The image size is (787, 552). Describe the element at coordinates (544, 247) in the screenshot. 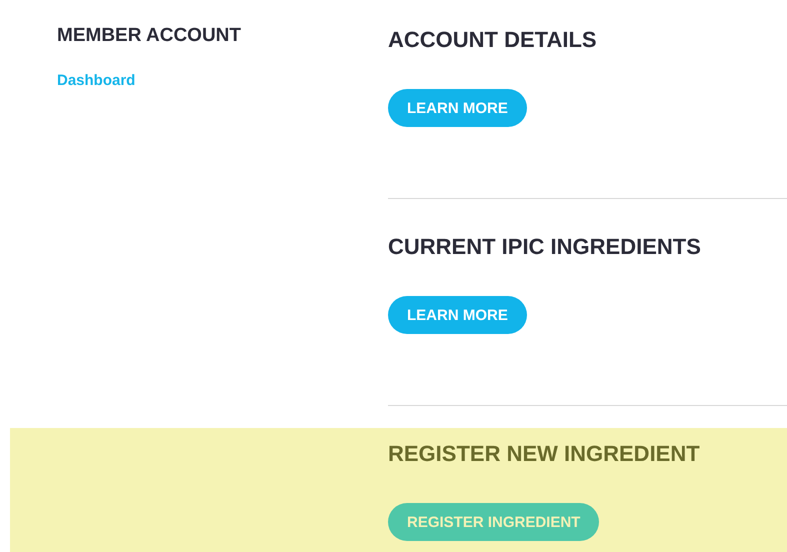

I see `section-heading: CURRENT IPIC INGREDIENTS` at that location.